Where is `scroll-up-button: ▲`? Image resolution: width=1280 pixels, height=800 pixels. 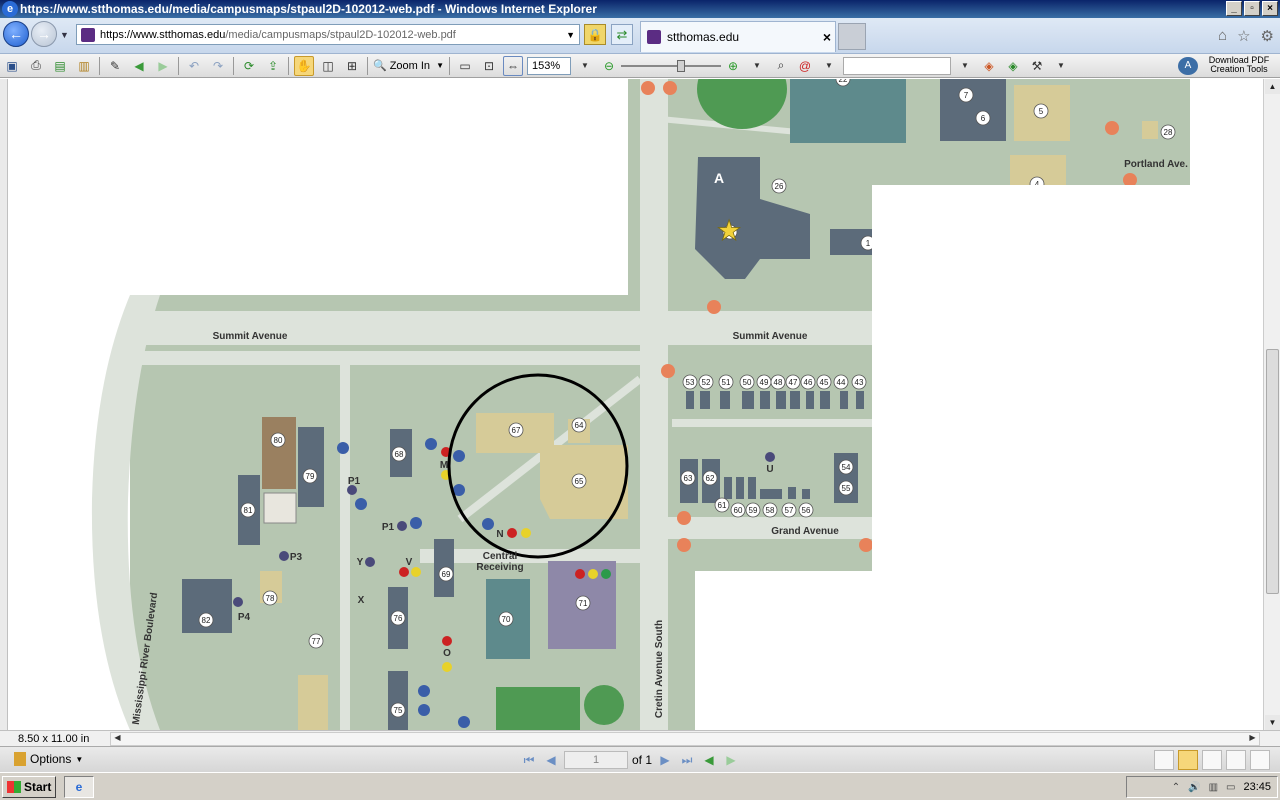
scroll-up-button: ▲ is located at coordinates (1272, 86).